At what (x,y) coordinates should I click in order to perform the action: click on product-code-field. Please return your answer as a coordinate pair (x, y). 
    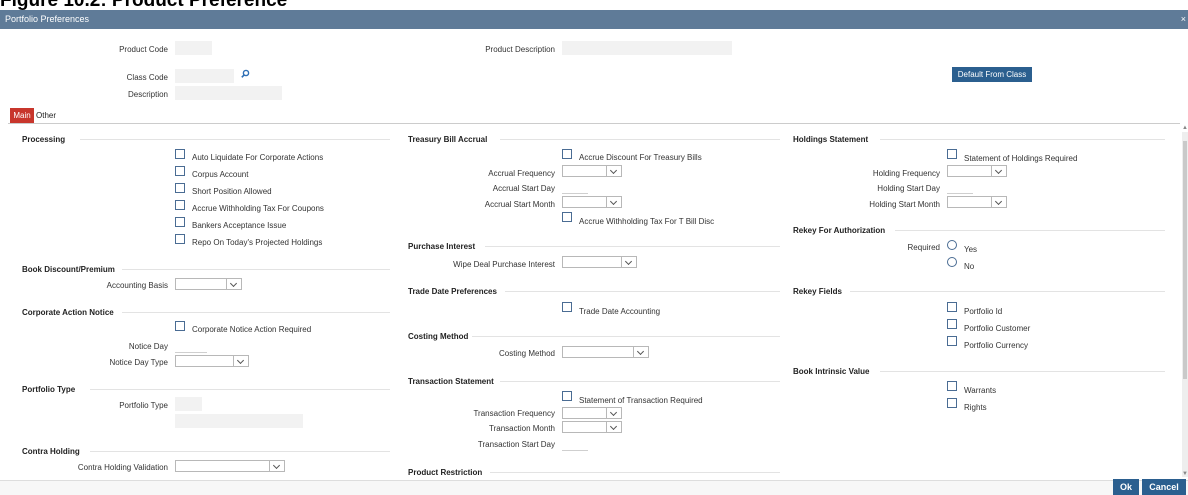
    Looking at the image, I should click on (193, 48).